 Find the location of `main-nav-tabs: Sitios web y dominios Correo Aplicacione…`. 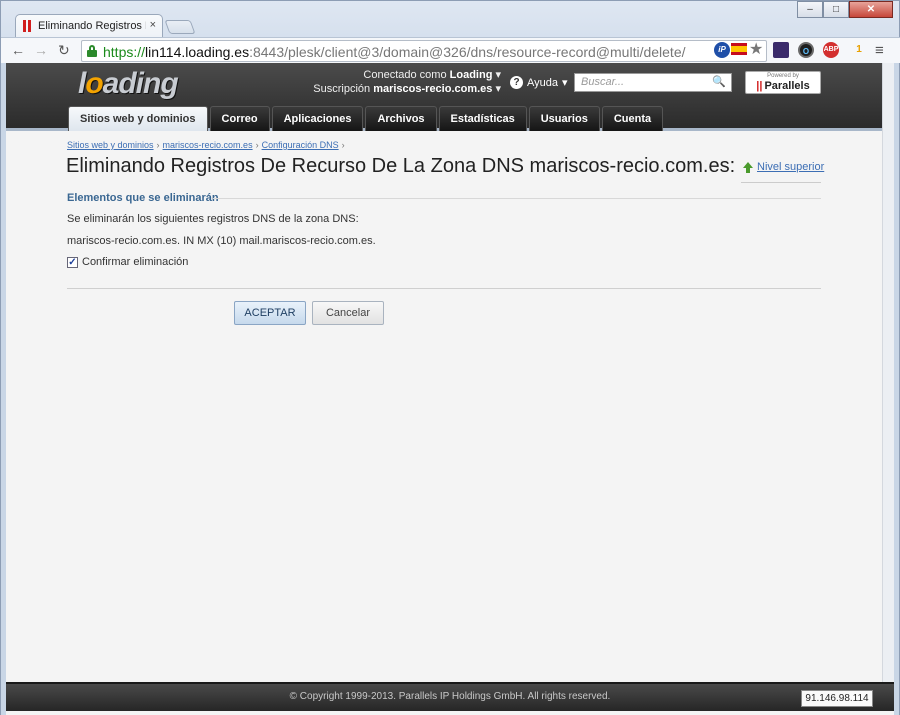

main-nav-tabs: Sitios web y dominios Correo Aplicacione… is located at coordinates (366, 118).